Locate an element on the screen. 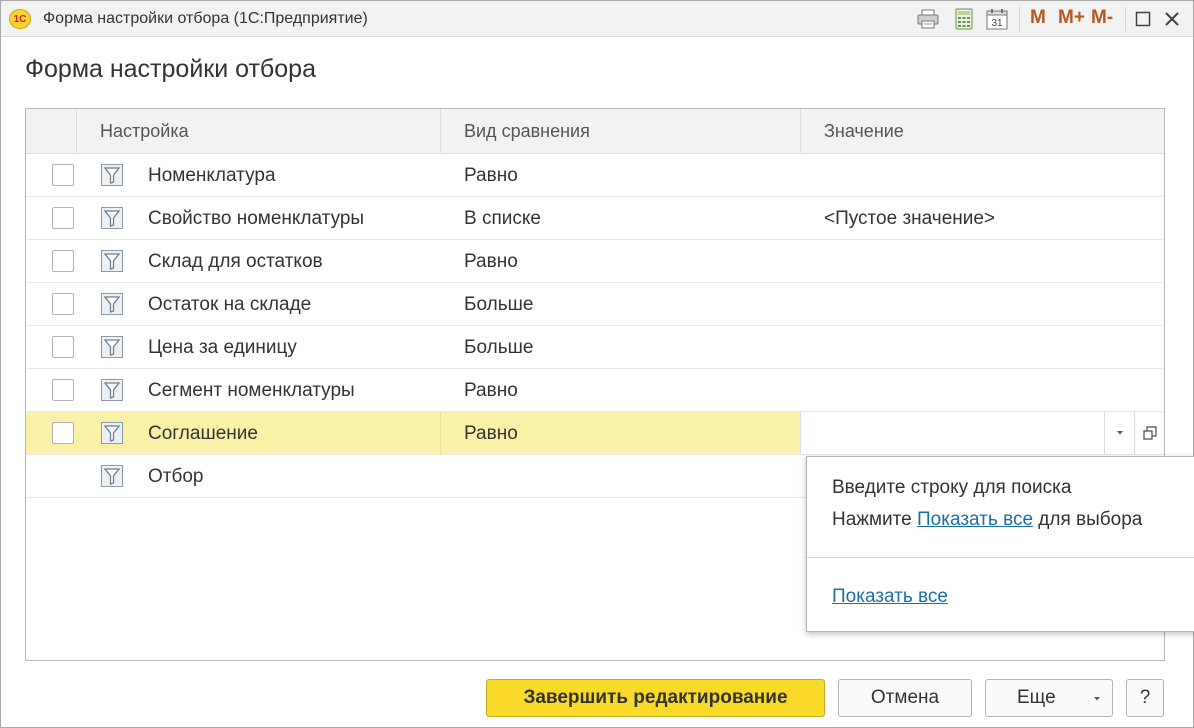 This screenshot has height=728, width=1194. hint-prefix: Нажмите is located at coordinates (872, 519).